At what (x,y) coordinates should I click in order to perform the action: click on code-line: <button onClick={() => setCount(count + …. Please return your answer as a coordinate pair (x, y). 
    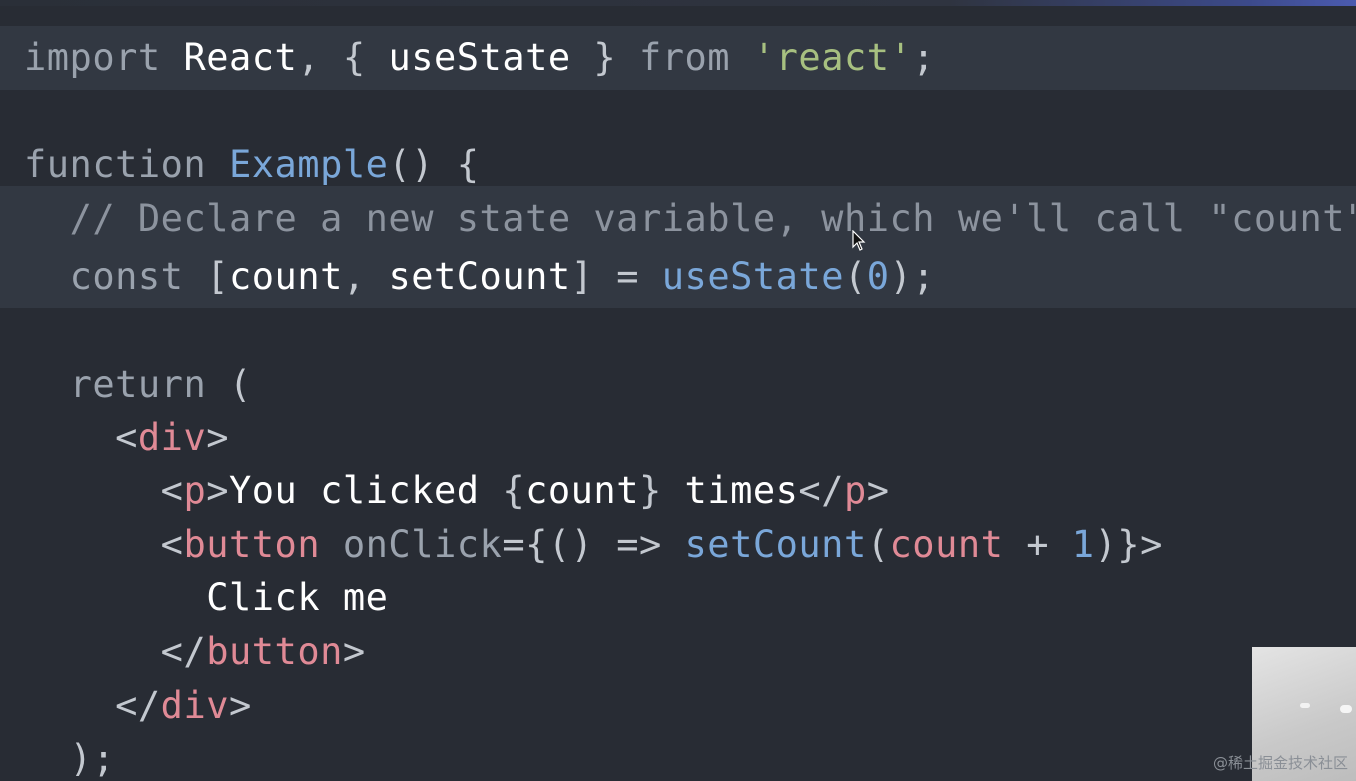
    Looking at the image, I should click on (593, 545).